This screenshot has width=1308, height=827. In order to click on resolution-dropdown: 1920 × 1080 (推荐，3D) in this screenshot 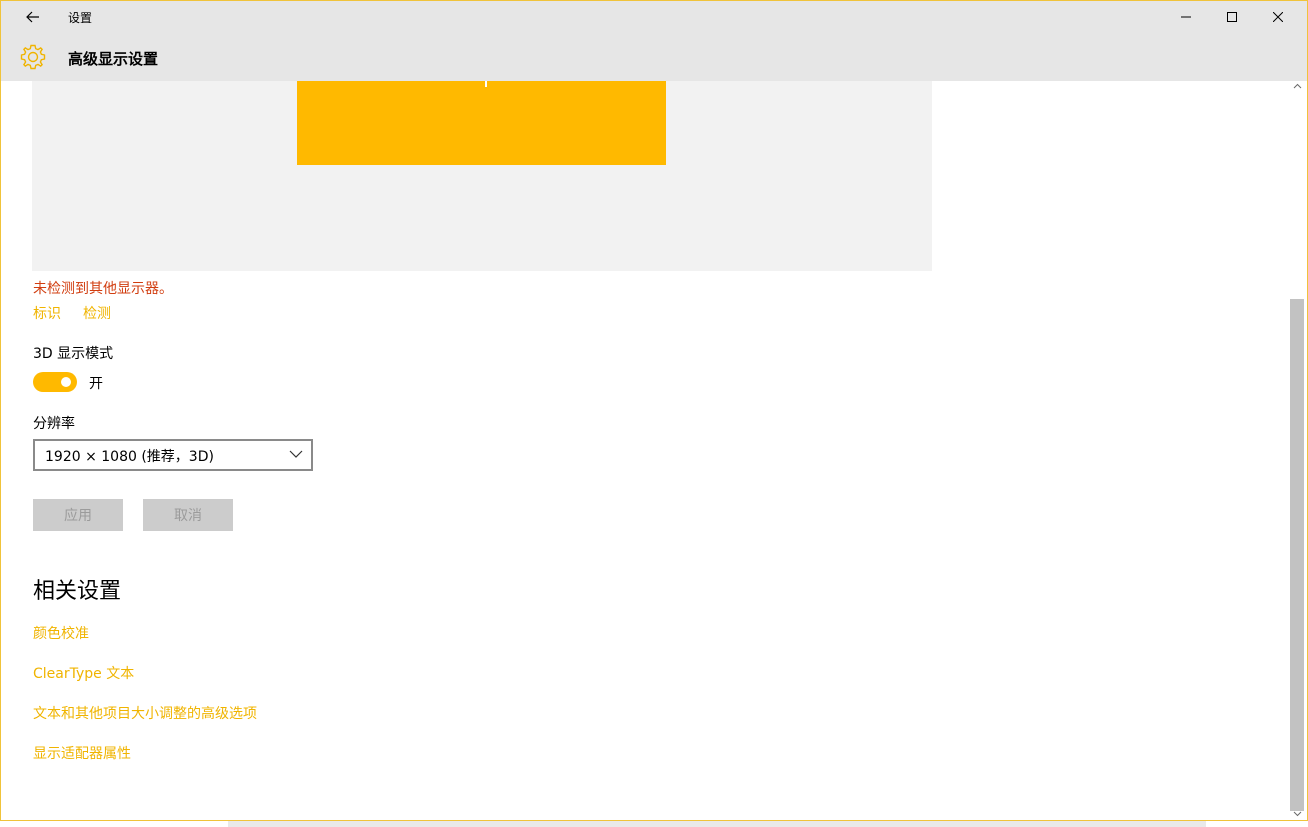, I will do `click(173, 455)`.